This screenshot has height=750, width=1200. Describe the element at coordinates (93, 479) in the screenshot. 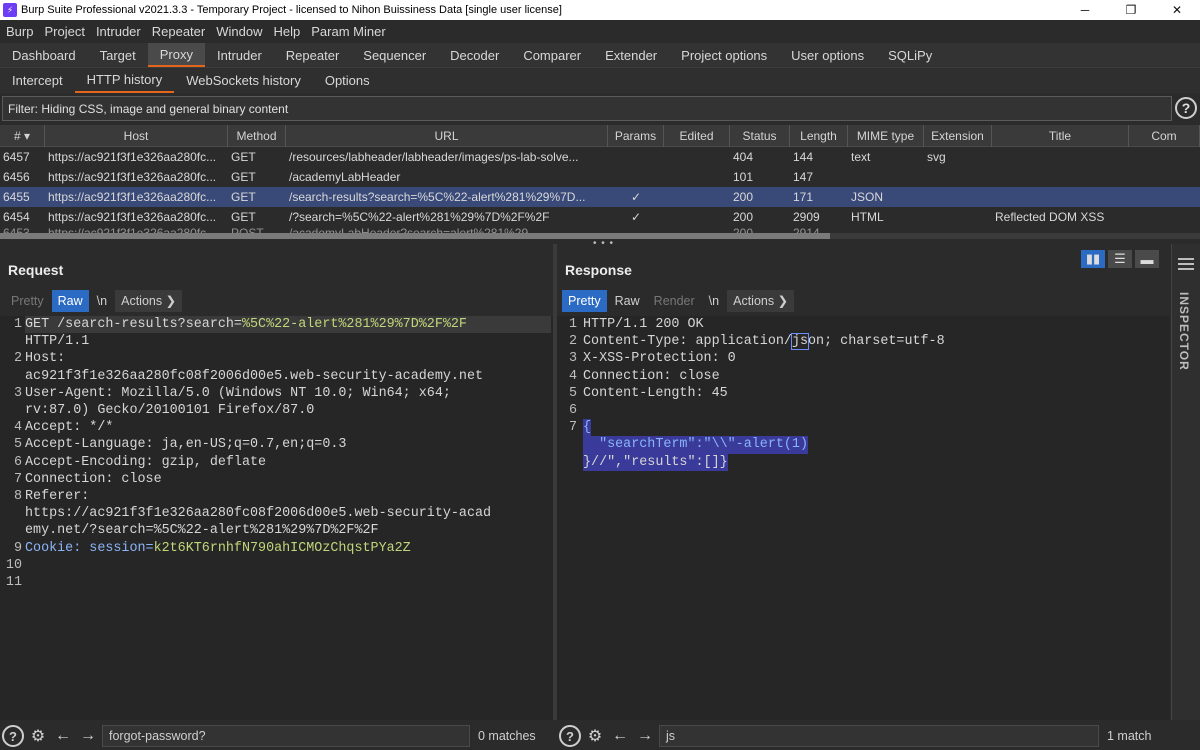

I see `header-connection: Connection: close` at that location.